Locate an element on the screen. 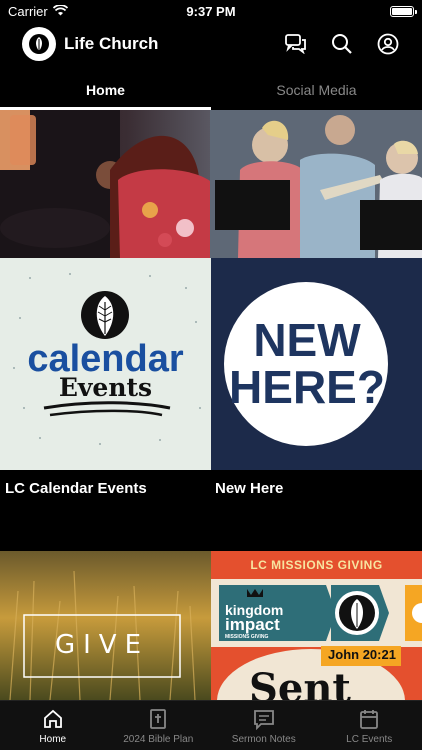 The height and width of the screenshot is (750, 422). status-left: Carrier is located at coordinates (38, 11).